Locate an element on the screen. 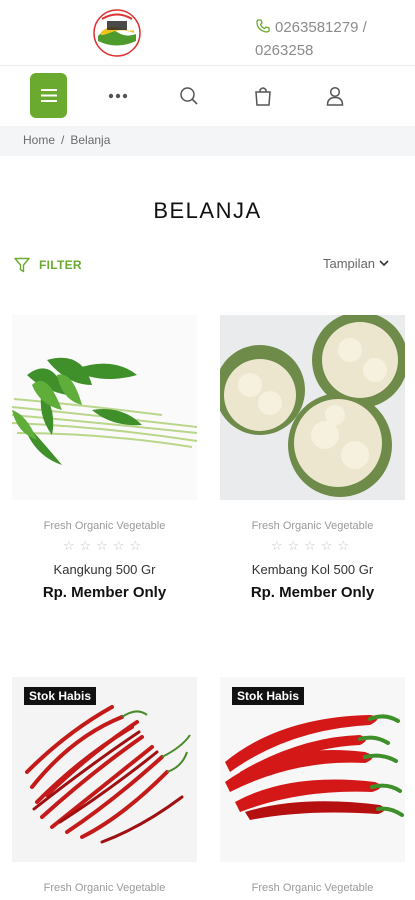 The image size is (415, 900). menu-button is located at coordinates (48, 95).